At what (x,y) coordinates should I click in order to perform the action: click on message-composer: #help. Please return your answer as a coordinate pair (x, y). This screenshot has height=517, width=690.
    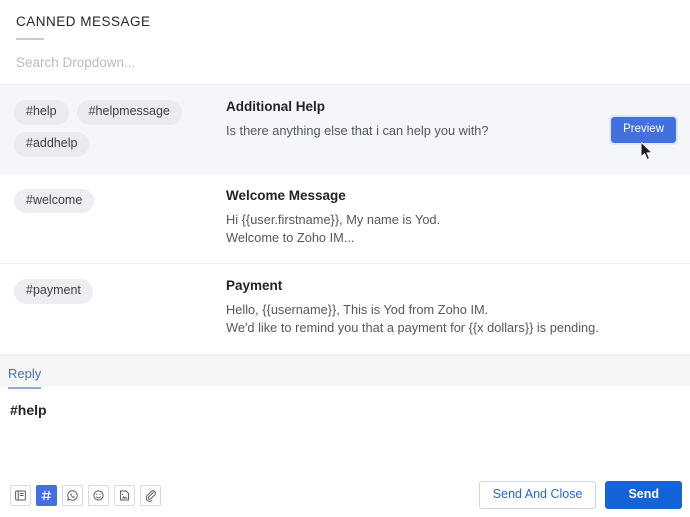
    Looking at the image, I should click on (345, 417).